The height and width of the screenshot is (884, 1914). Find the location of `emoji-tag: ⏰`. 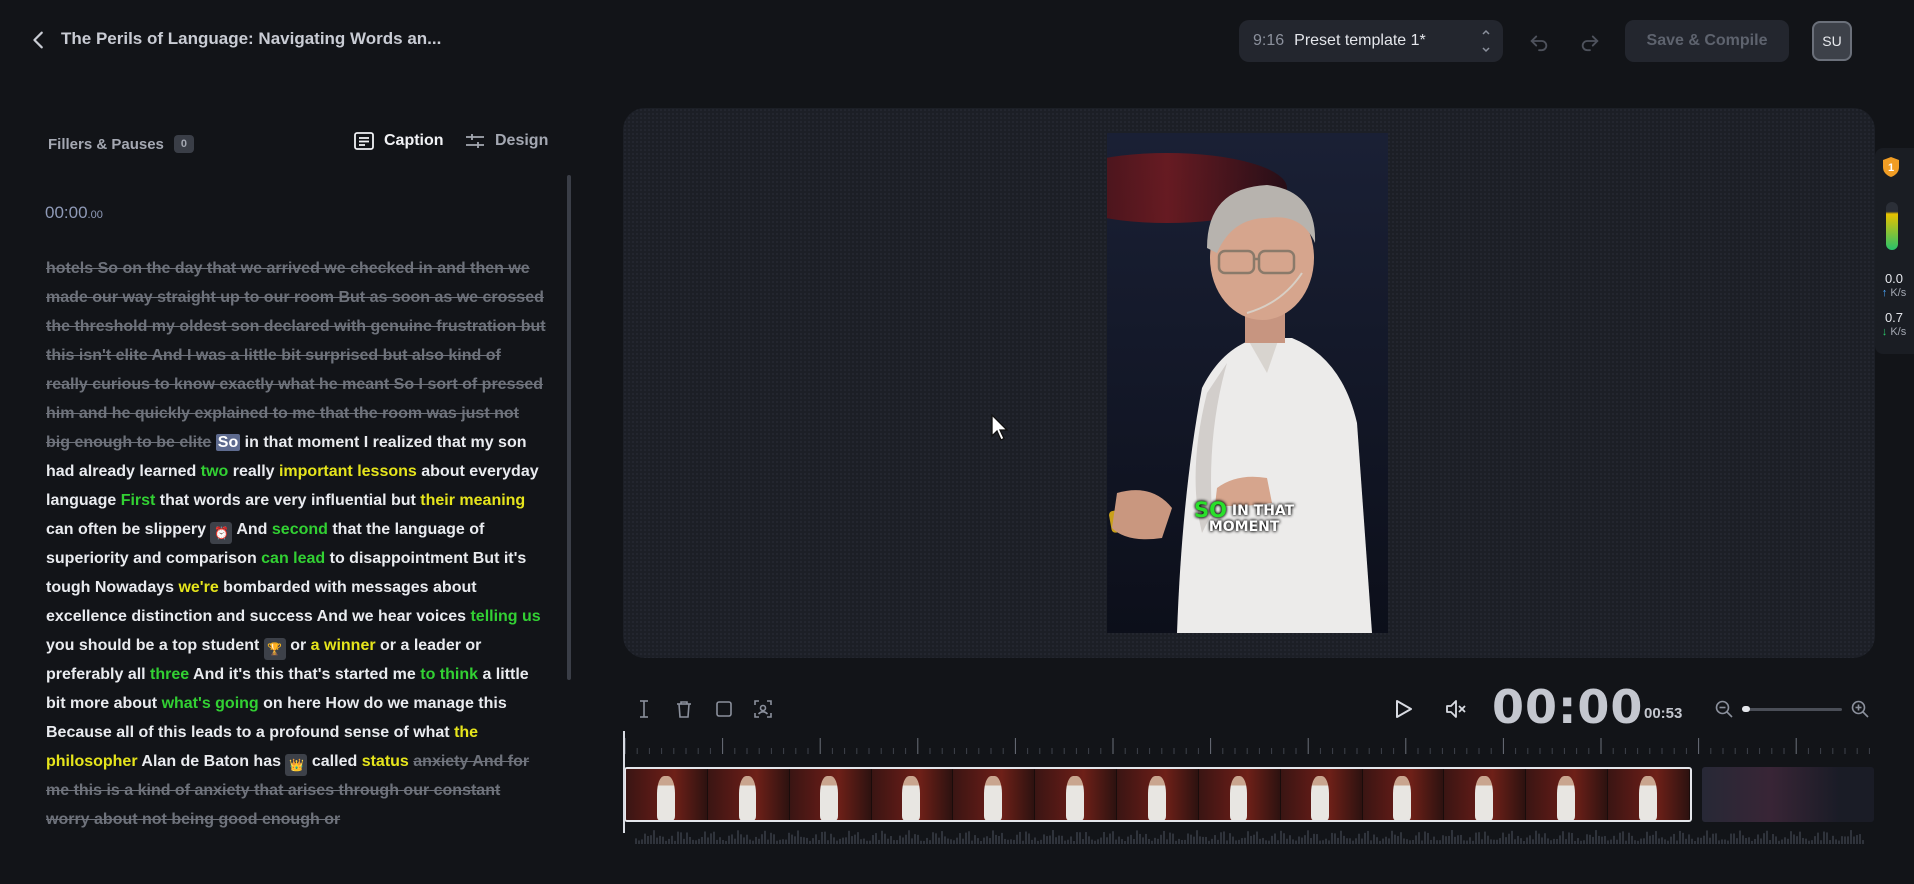

emoji-tag: ⏰ is located at coordinates (221, 533).